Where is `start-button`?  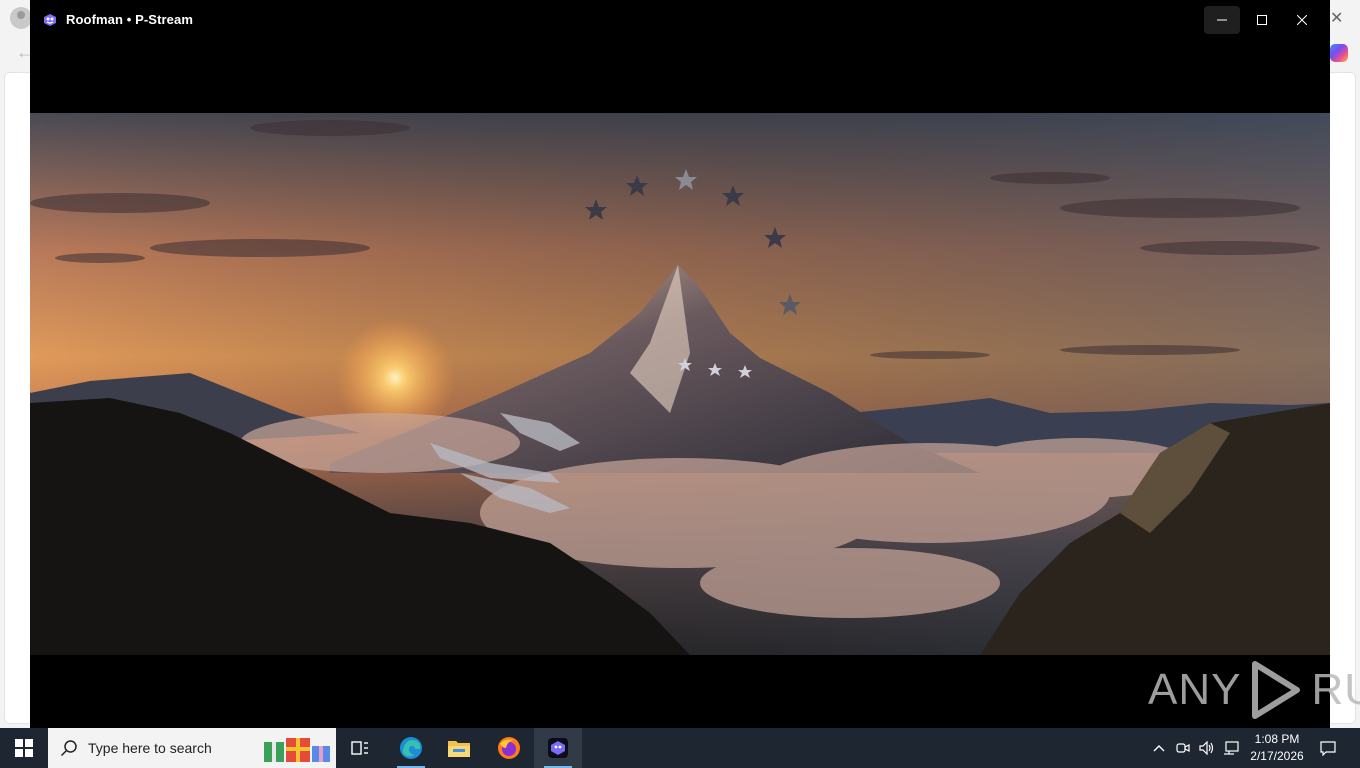
start-button is located at coordinates (24, 748).